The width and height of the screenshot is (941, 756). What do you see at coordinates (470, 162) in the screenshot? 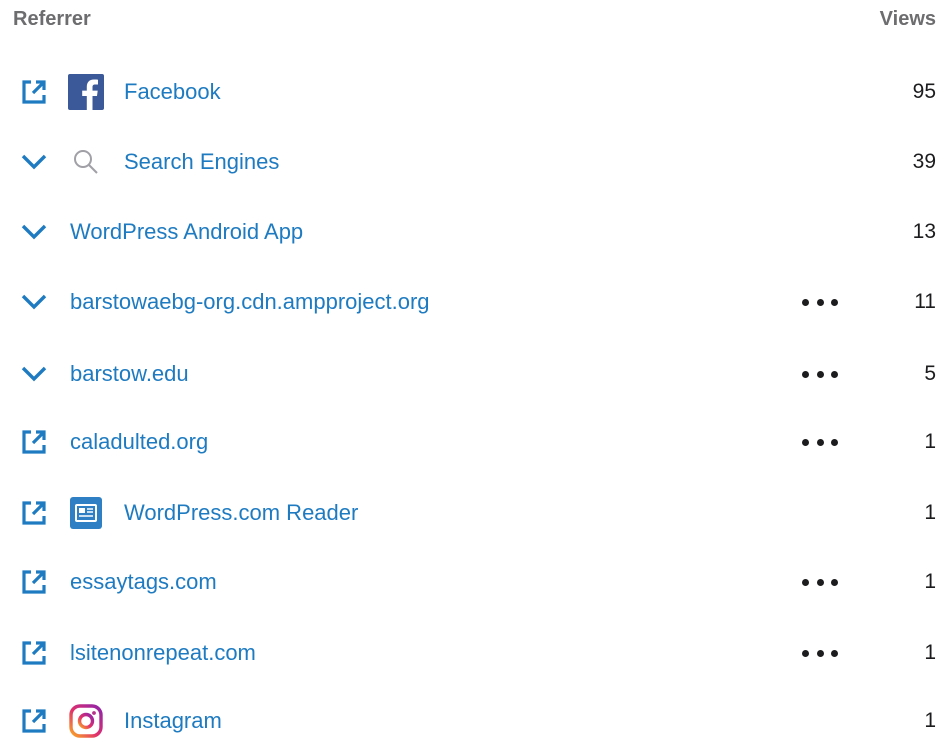
I see `referrer-row-search-engines: Search Engines 39` at bounding box center [470, 162].